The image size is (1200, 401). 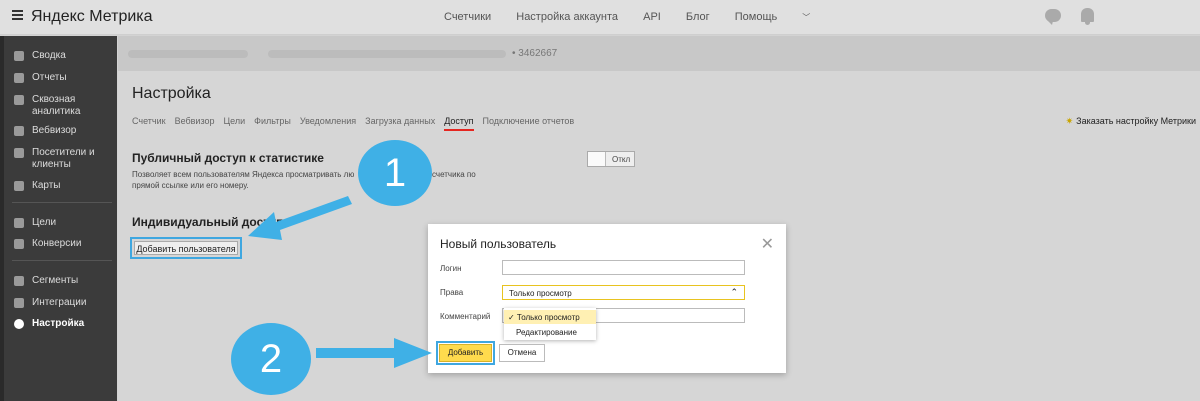 I want to click on sidebar-item-visitors: Посетители и клиенты, so click(x=61, y=159).